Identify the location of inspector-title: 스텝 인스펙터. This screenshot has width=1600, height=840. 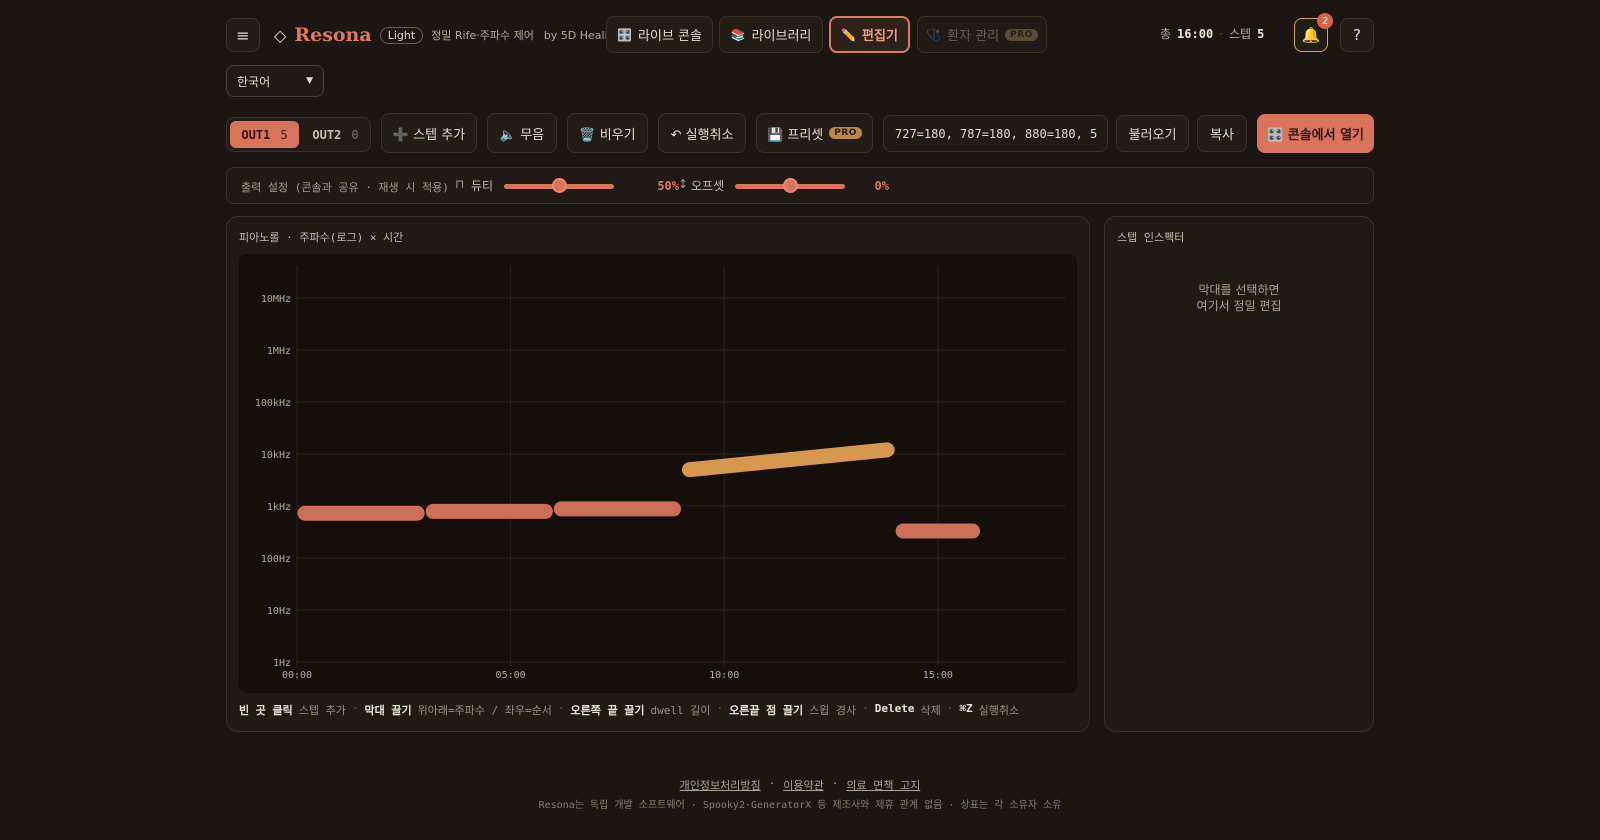
(1151, 237).